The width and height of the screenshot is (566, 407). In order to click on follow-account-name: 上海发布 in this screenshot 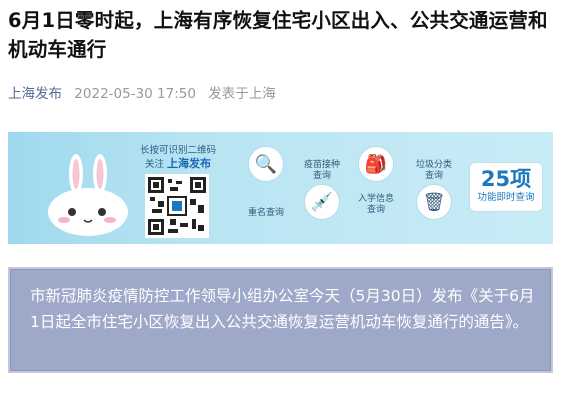, I will do `click(189, 163)`.